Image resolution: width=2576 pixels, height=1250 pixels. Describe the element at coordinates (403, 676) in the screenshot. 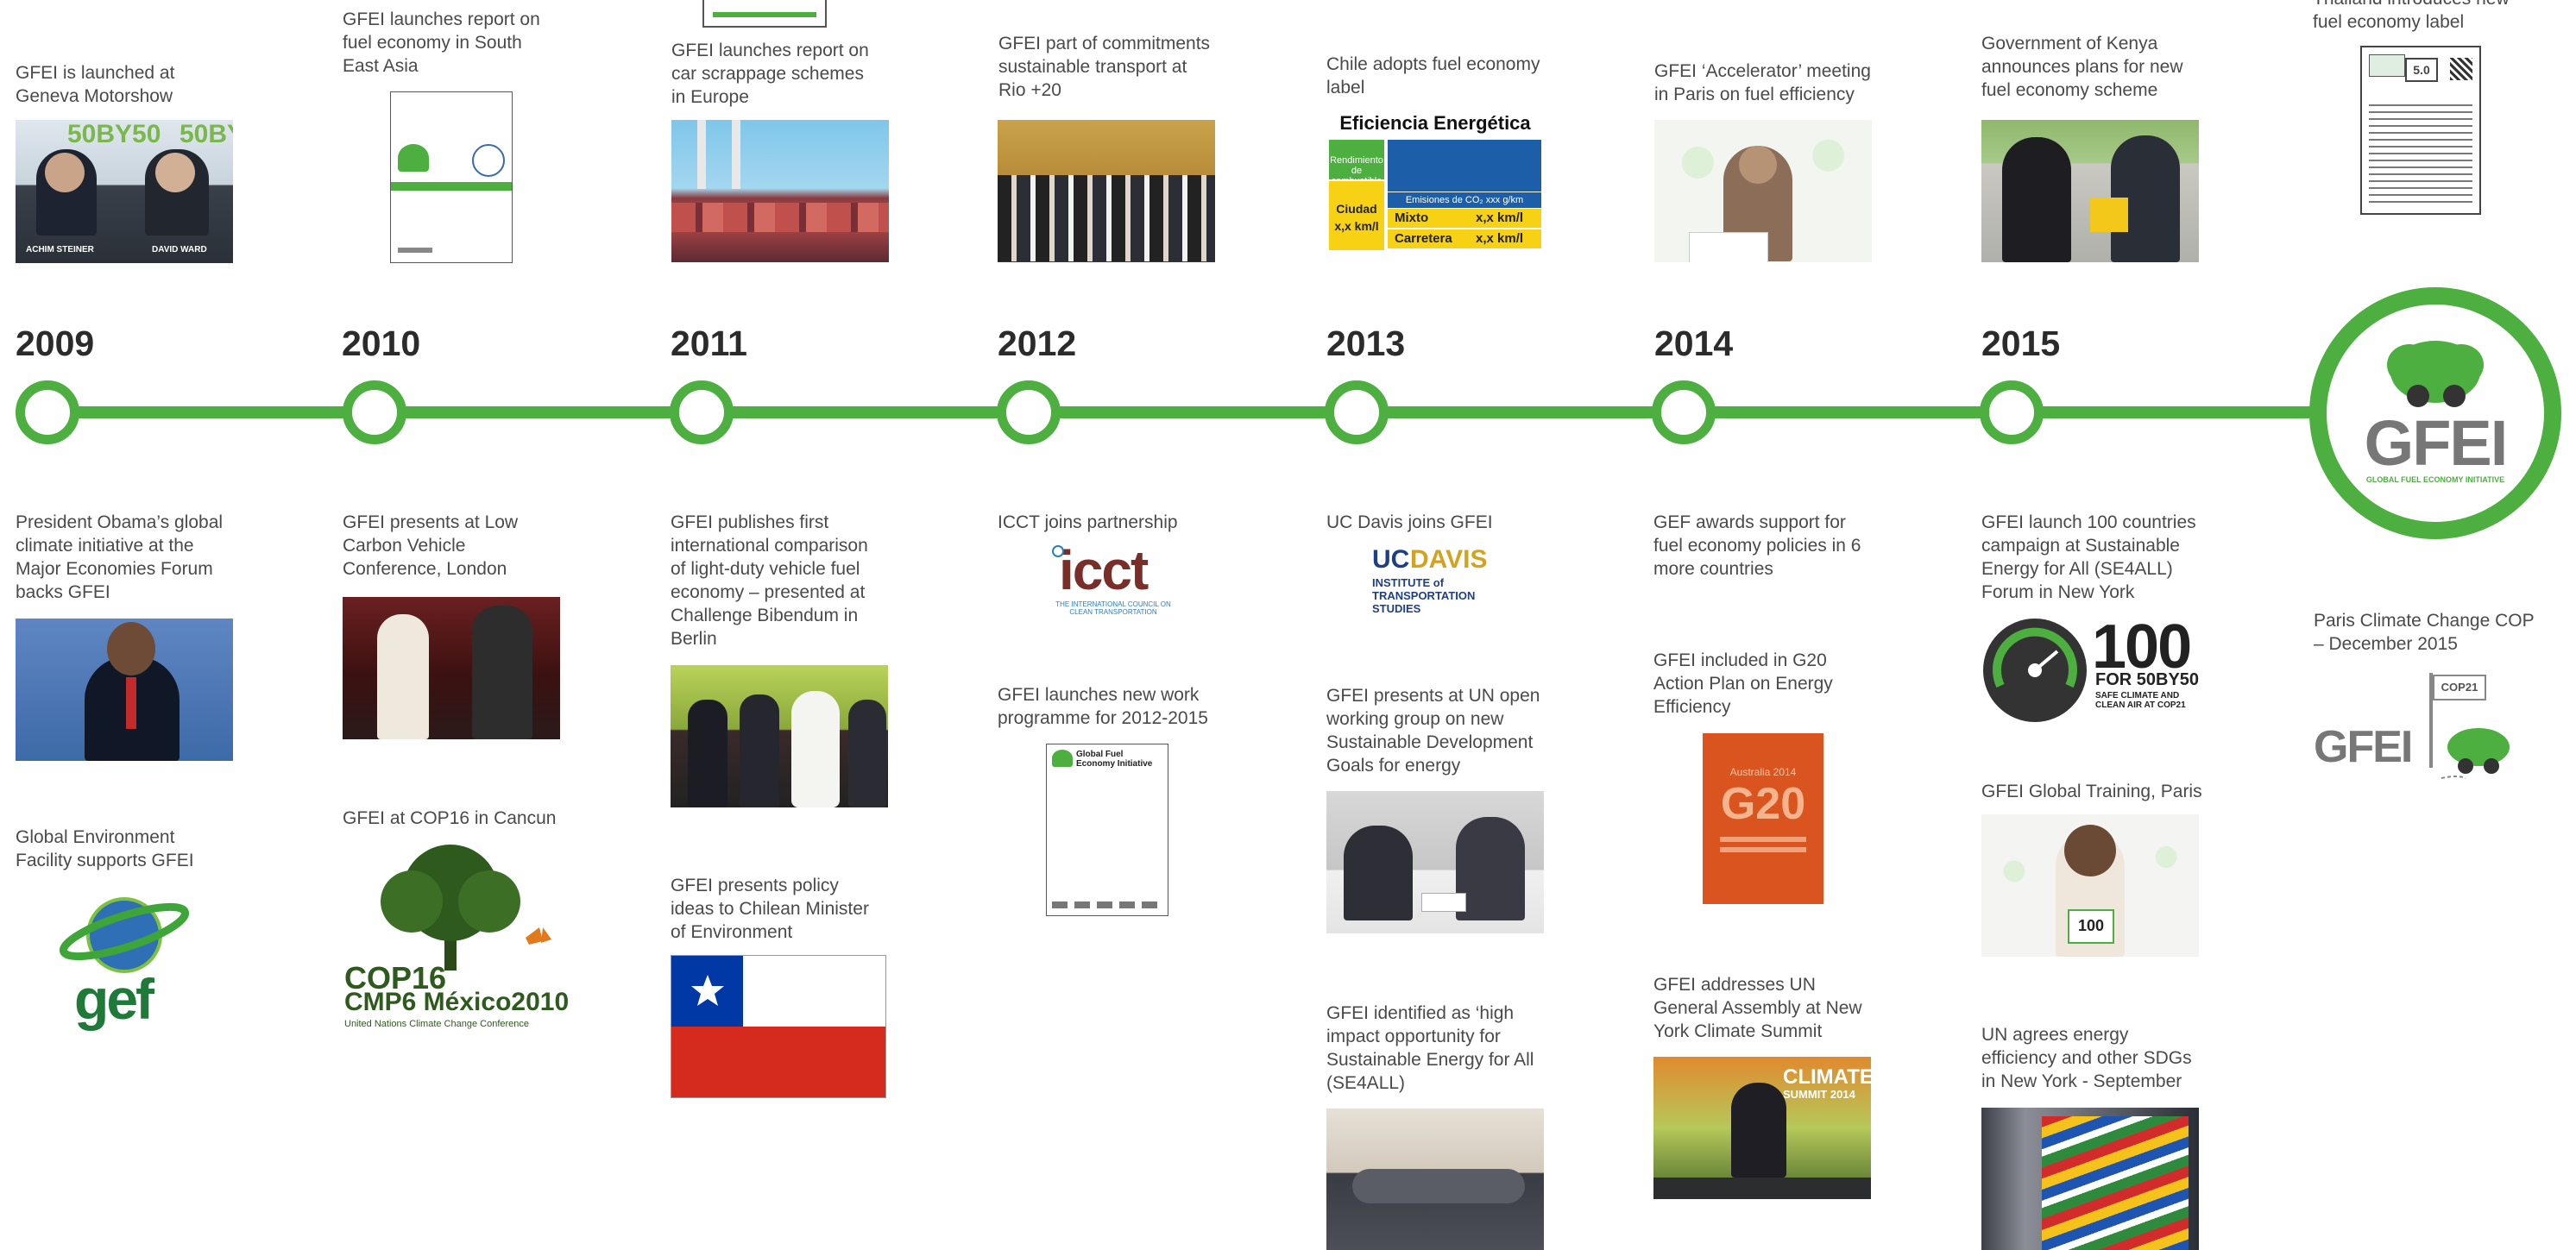

I see `person-conference-left` at that location.